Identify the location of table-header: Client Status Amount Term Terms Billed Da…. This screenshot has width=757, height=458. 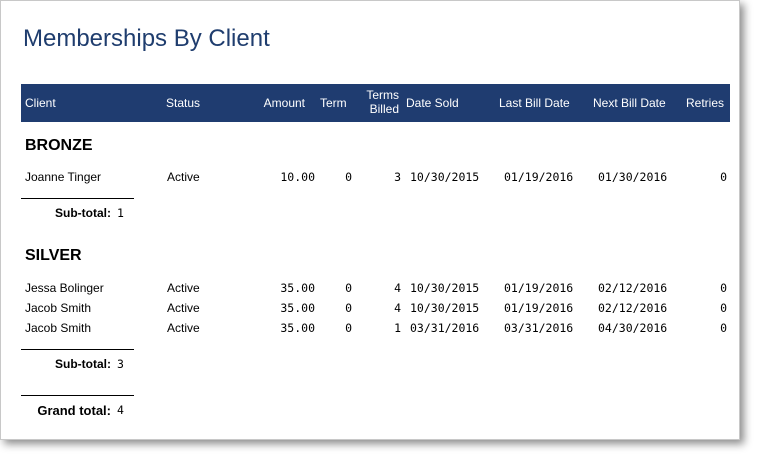
(375, 103).